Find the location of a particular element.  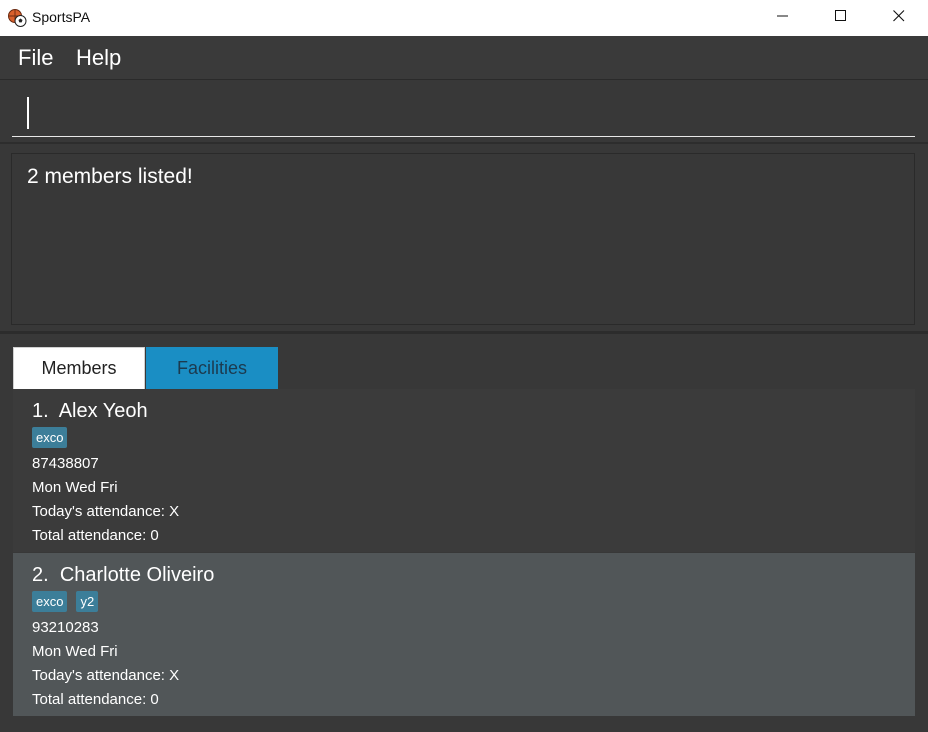

member-phone: 93210283 is located at coordinates (65, 627).